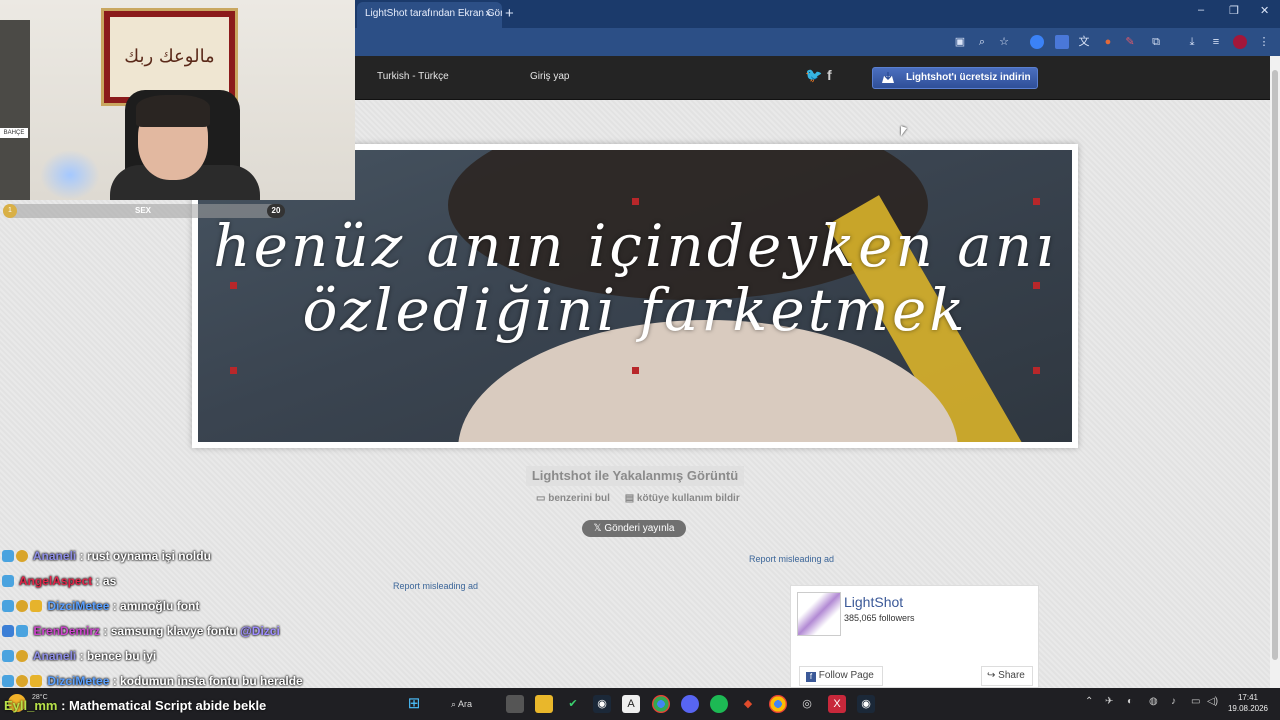  I want to click on discord-tray-icon: ◍, so click(1153, 701).